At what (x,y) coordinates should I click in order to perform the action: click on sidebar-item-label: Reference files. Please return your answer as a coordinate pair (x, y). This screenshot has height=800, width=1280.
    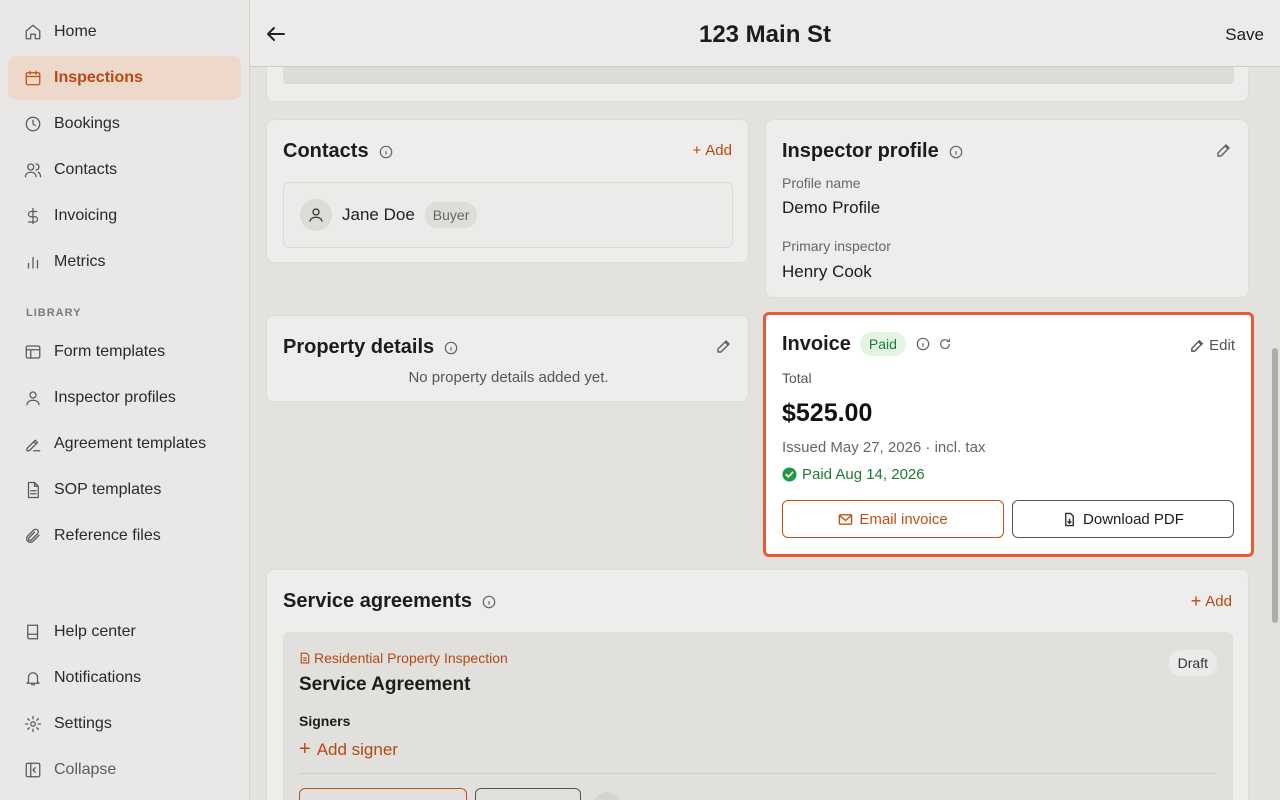
    Looking at the image, I should click on (107, 535).